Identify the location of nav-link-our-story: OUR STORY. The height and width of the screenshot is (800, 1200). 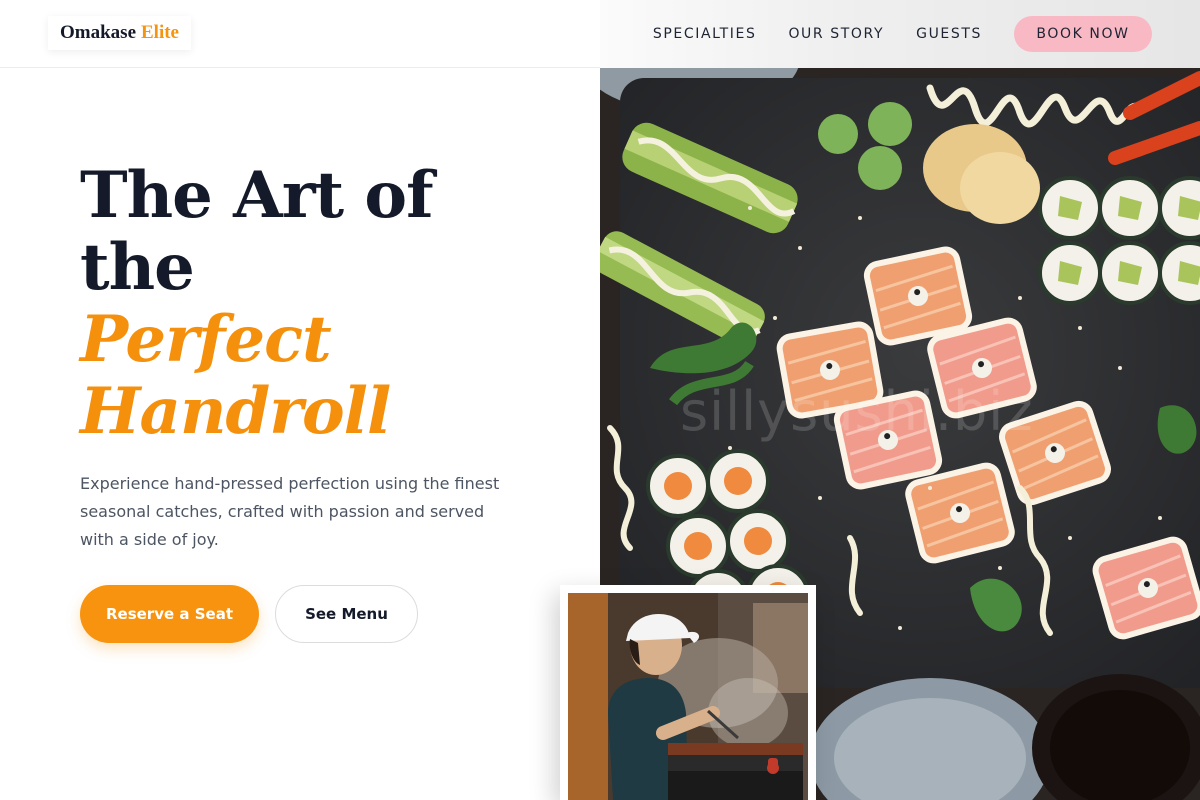
(836, 34).